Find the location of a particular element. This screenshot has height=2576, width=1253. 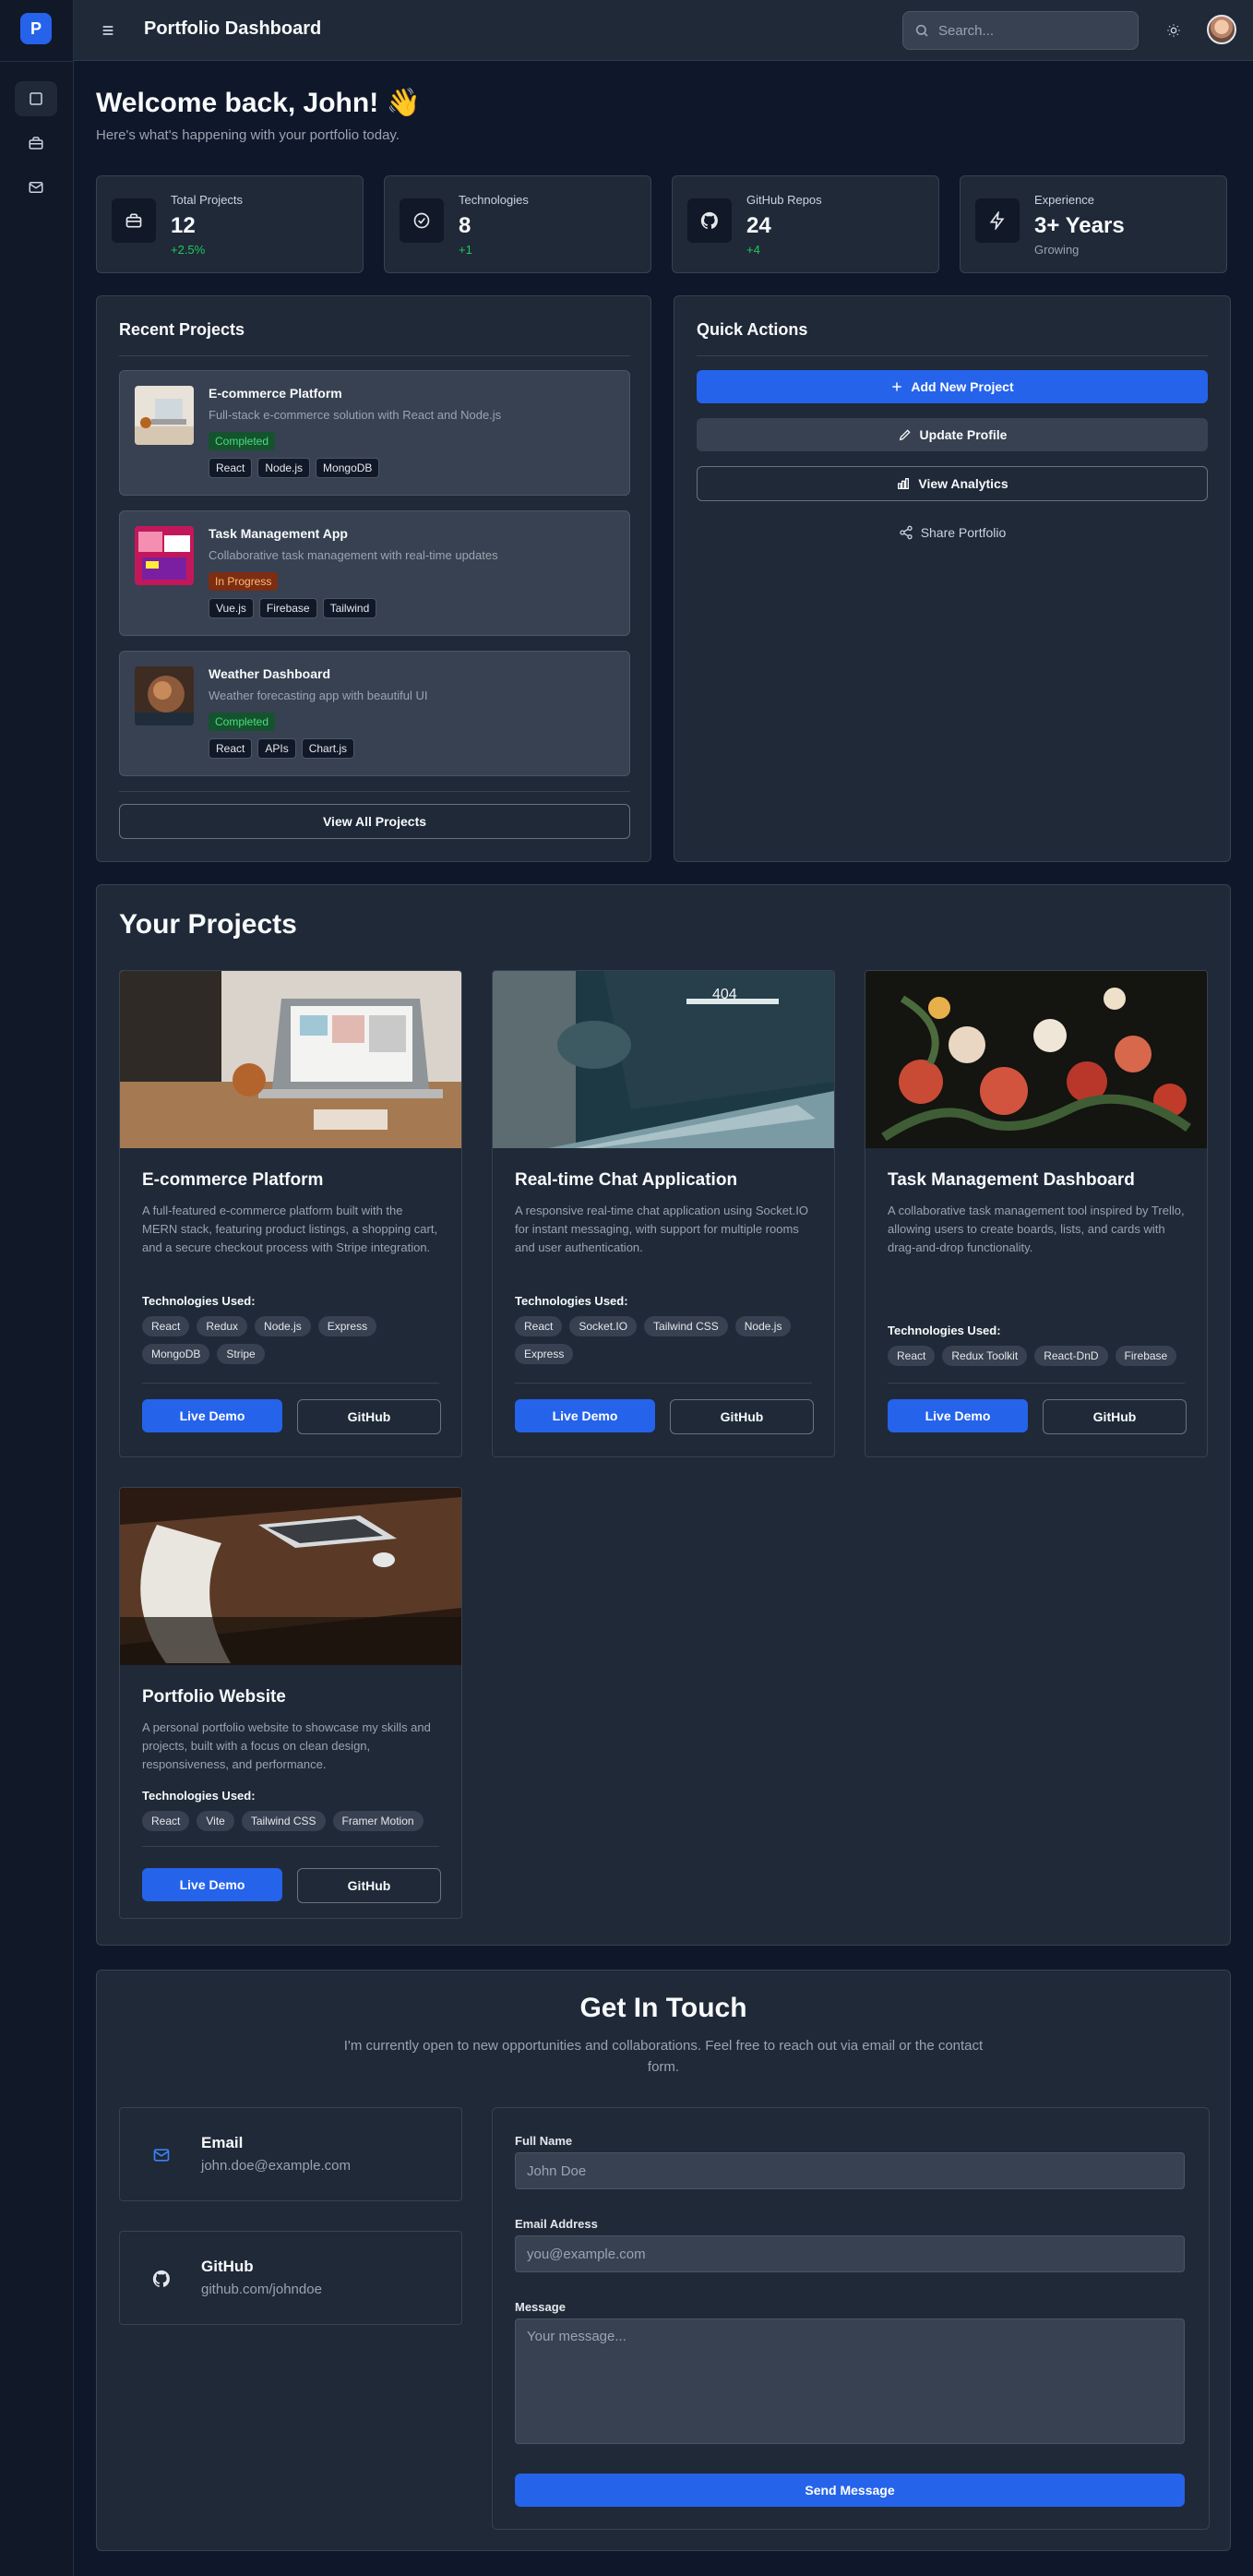

project-image: 404 is located at coordinates (663, 1060).